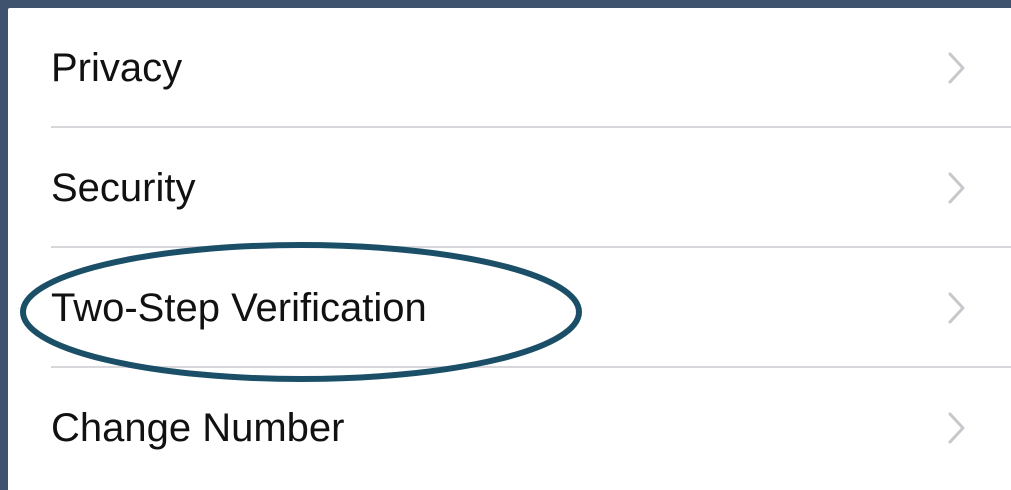 This screenshot has height=490, width=1011. What do you see at coordinates (123, 188) in the screenshot?
I see `settings-item-label: Security` at bounding box center [123, 188].